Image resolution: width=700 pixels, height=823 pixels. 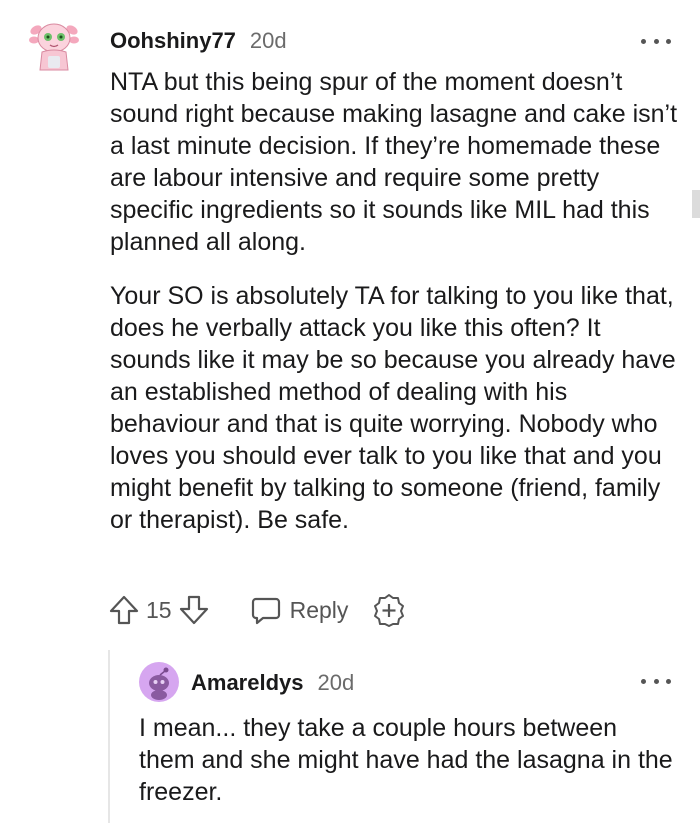 What do you see at coordinates (109, 736) in the screenshot?
I see `reply-thread-line` at bounding box center [109, 736].